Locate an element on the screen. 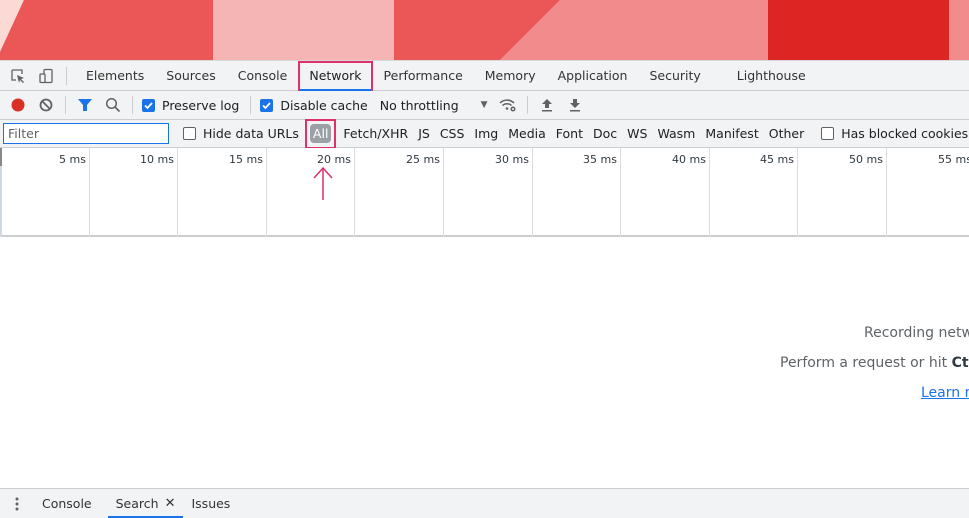 The width and height of the screenshot is (969, 518). tab-label: Memory is located at coordinates (510, 75).